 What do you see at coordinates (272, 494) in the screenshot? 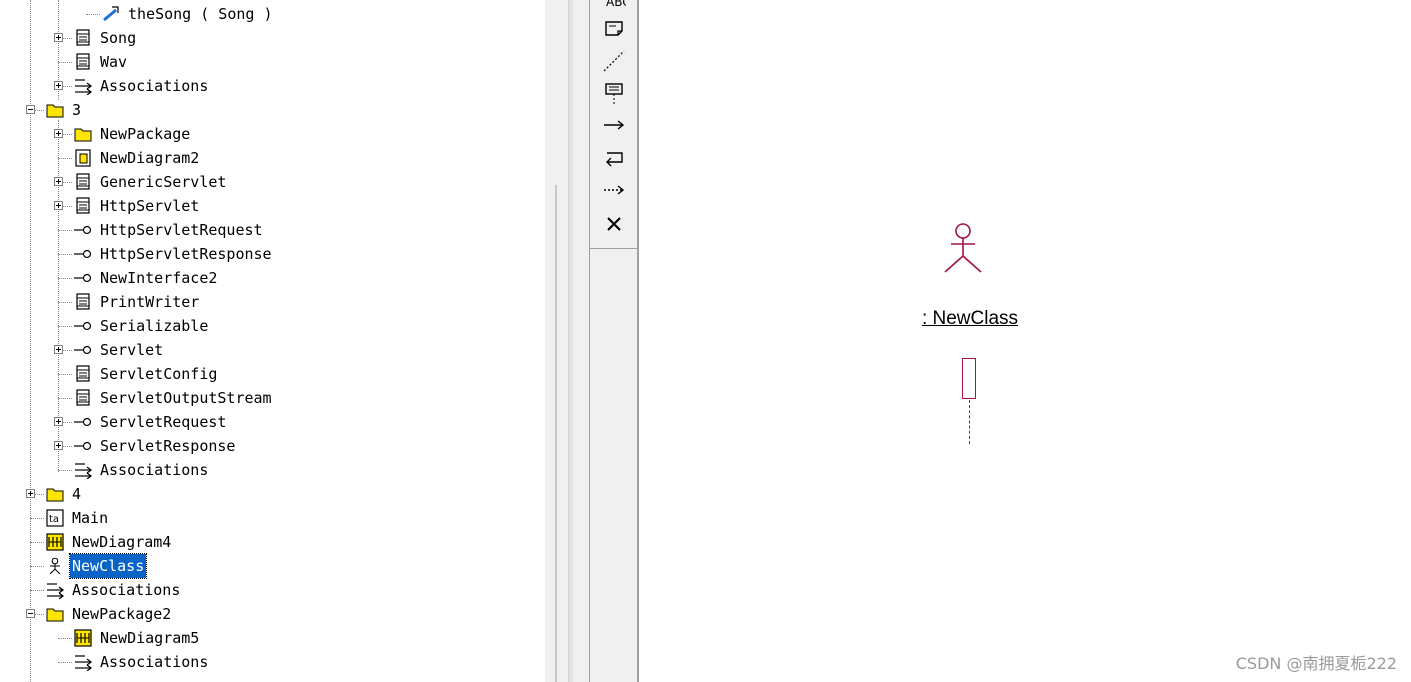
I see `tree-item: 4` at bounding box center [272, 494].